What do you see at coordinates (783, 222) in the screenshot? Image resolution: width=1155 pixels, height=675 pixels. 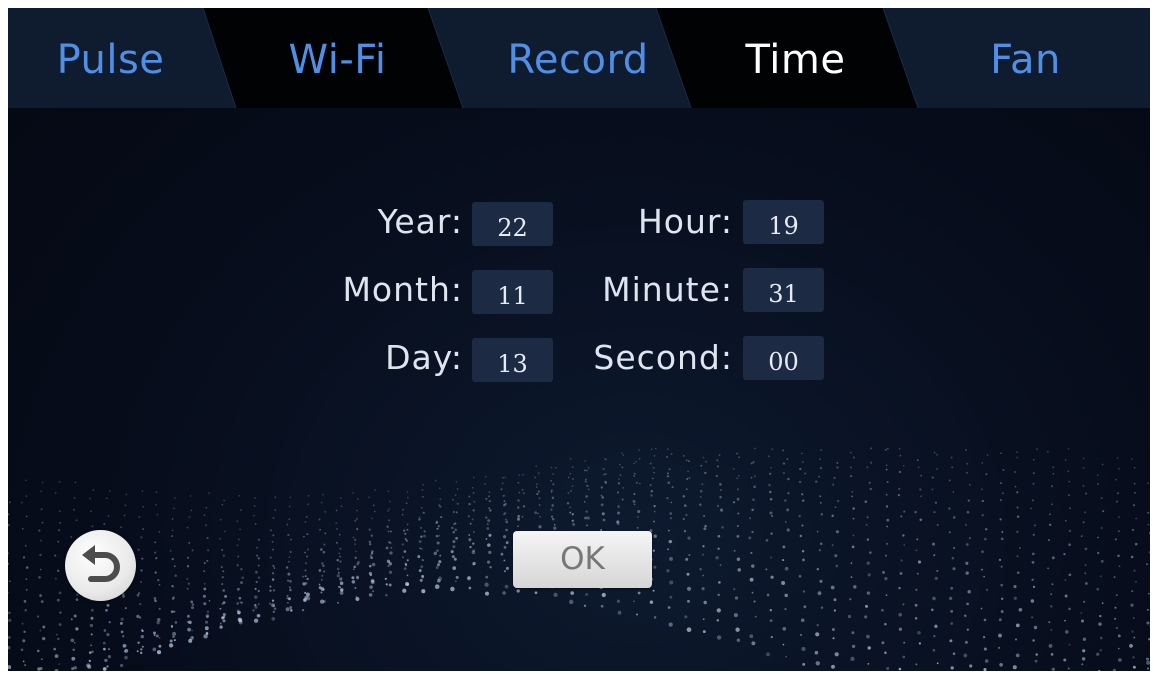 I see `hour-field: 19` at bounding box center [783, 222].